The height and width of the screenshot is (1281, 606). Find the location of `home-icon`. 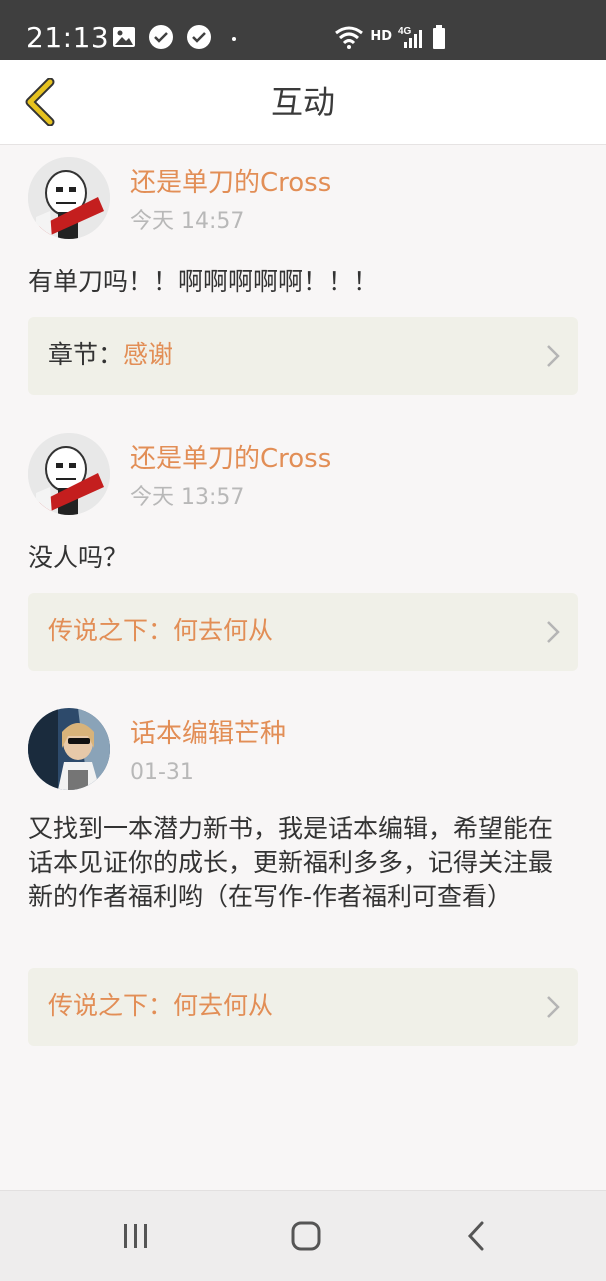

home-icon is located at coordinates (306, 1236).